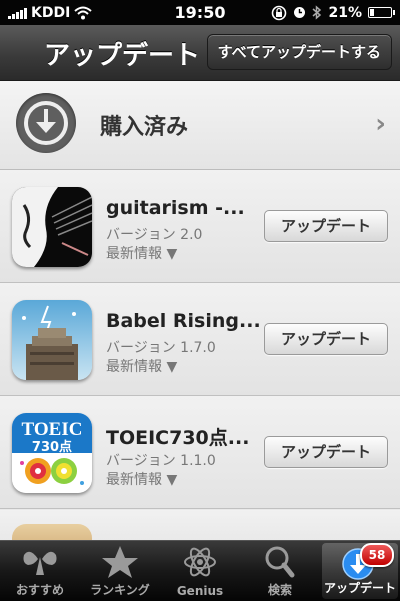  I want to click on toeic-icon-score: 730点, so click(52, 447).